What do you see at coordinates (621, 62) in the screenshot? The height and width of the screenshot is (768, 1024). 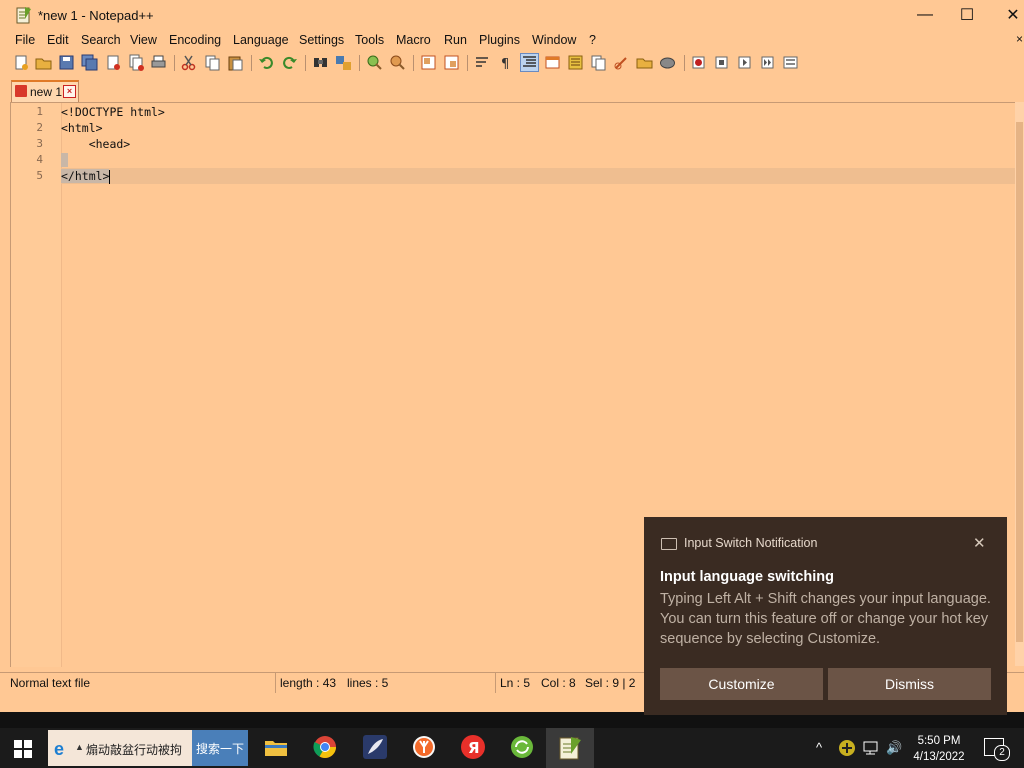 I see `folder-as-workspace-icon` at bounding box center [621, 62].